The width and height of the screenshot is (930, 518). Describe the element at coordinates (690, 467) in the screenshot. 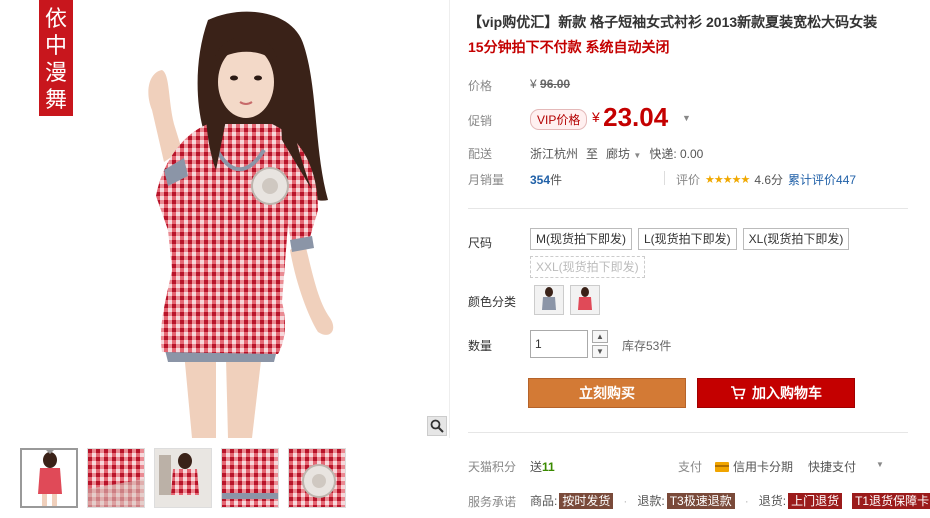

I see `payment-label: 支付` at that location.